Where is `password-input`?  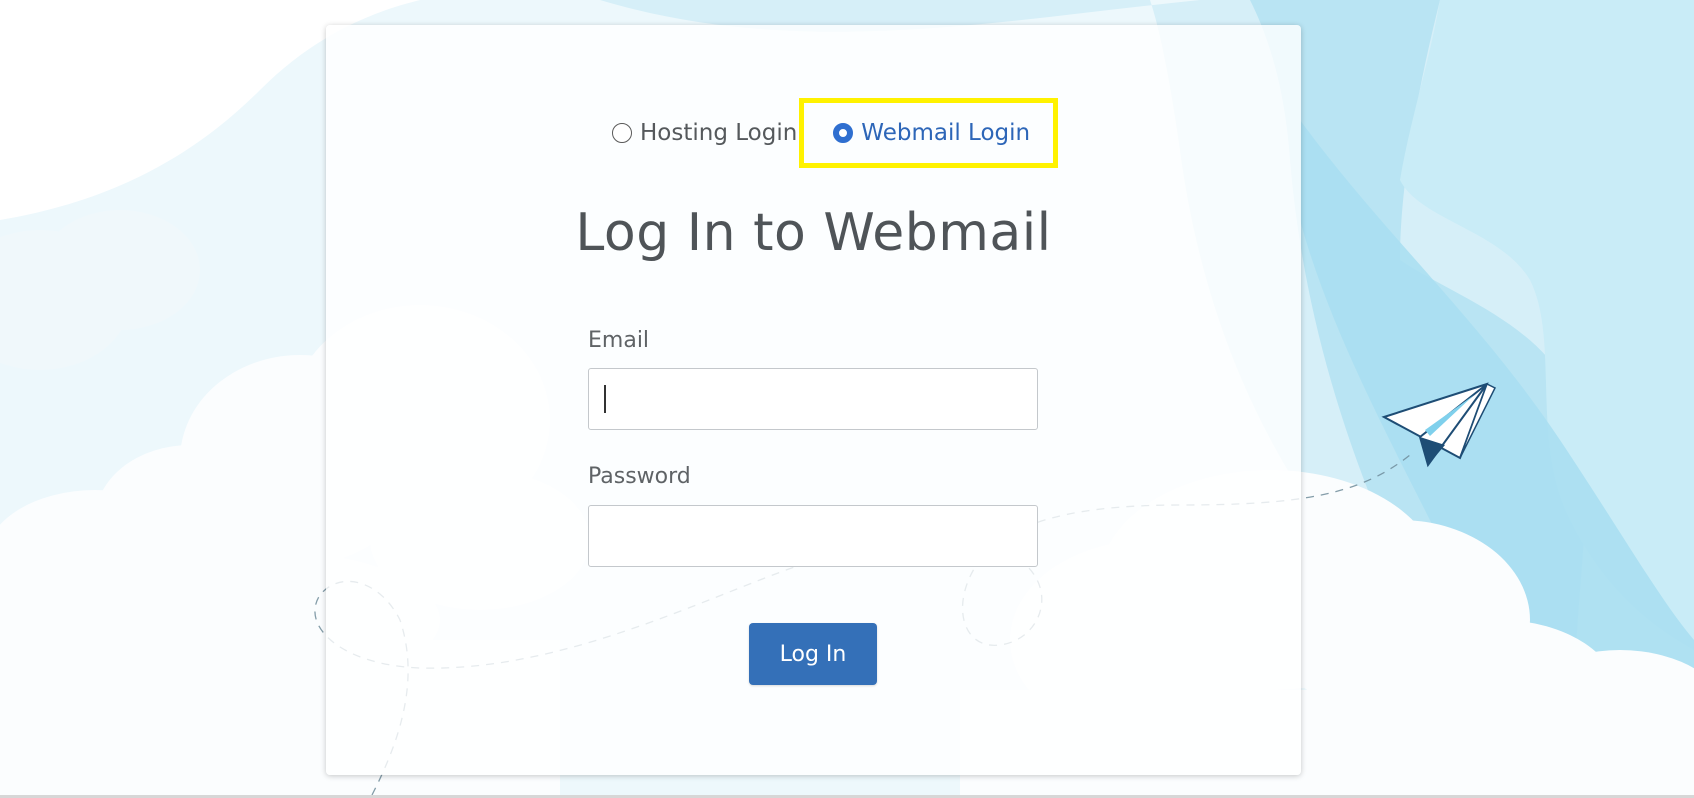 password-input is located at coordinates (813, 536).